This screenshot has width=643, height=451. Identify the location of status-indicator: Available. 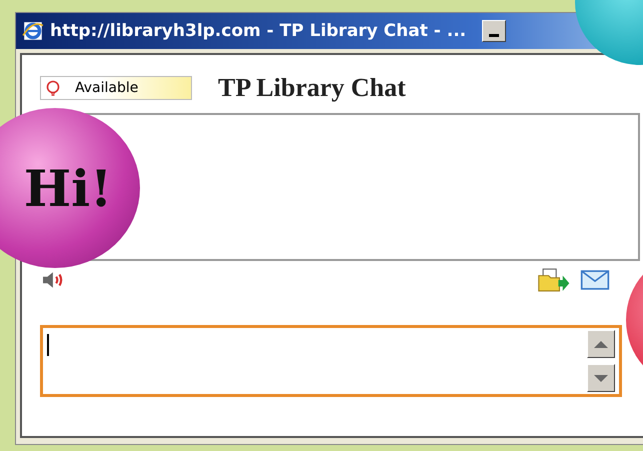
(116, 88).